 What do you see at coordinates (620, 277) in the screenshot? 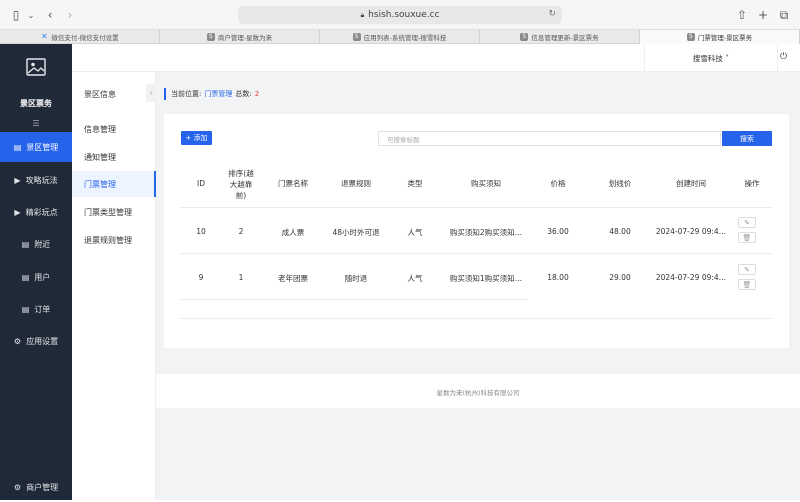
I see `cell-strike-price: 29.00` at bounding box center [620, 277].